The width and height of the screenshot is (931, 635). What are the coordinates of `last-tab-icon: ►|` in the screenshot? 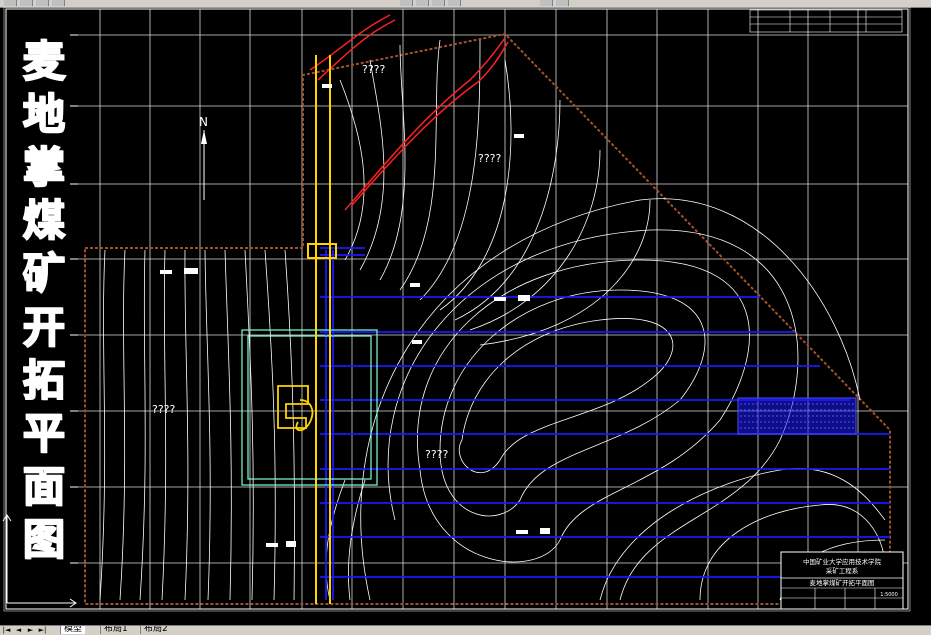 It's located at (42, 630).